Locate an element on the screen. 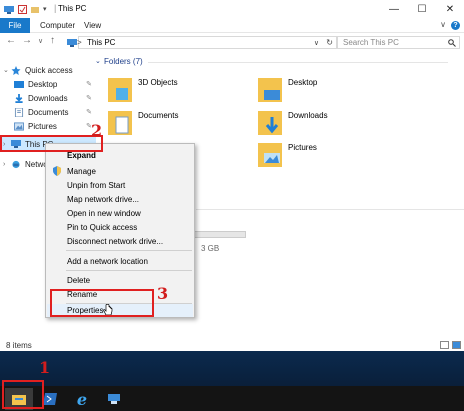 Image resolution: width=464 pixels, height=411 pixels. menu-item-pin-to-quick-access: Pin to Quick access is located at coordinates (120, 227).